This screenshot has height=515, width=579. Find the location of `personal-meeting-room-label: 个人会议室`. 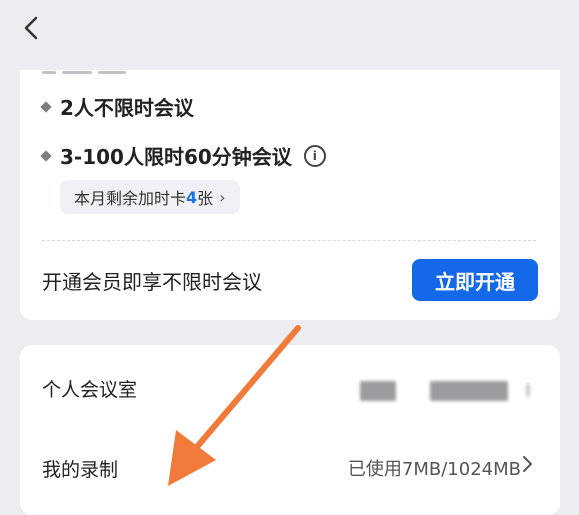

personal-meeting-room-label: 个人会议室 is located at coordinates (89, 388).